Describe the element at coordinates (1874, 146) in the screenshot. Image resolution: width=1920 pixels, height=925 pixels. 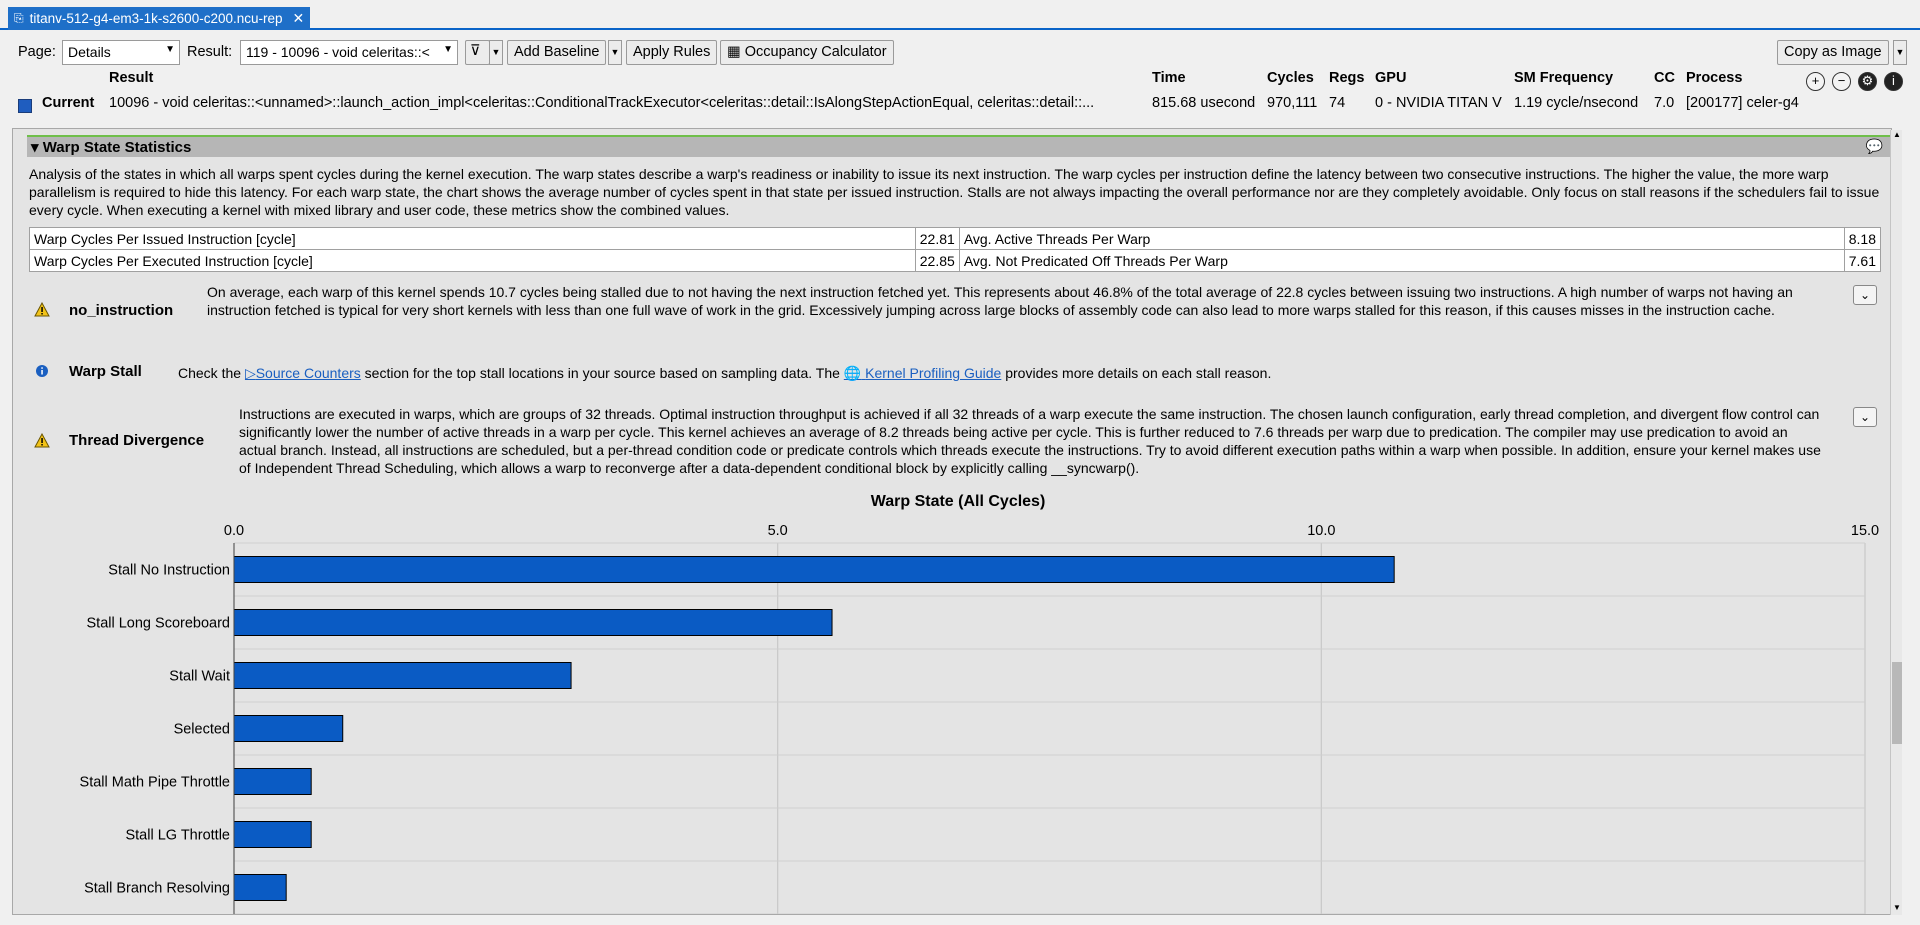
I see `comment-icon: 💬` at that location.